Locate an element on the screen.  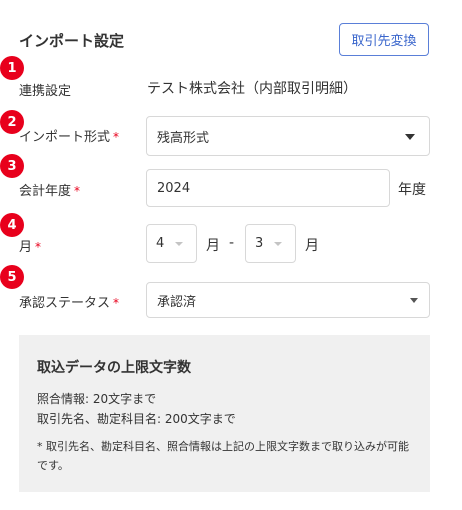
import-format-value: 残高形式 is located at coordinates (183, 138).